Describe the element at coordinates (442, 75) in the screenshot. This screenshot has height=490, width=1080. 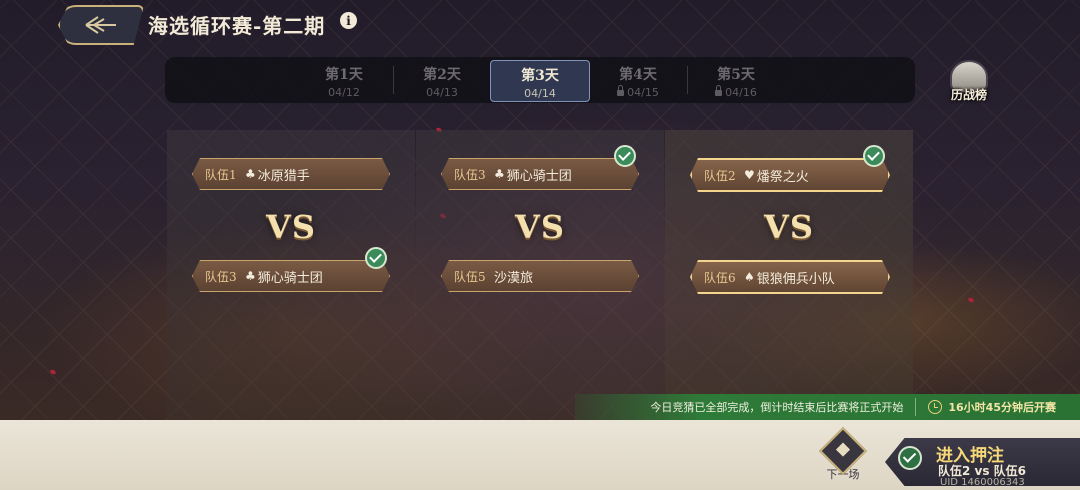
I see `tab-label: 第2天` at that location.